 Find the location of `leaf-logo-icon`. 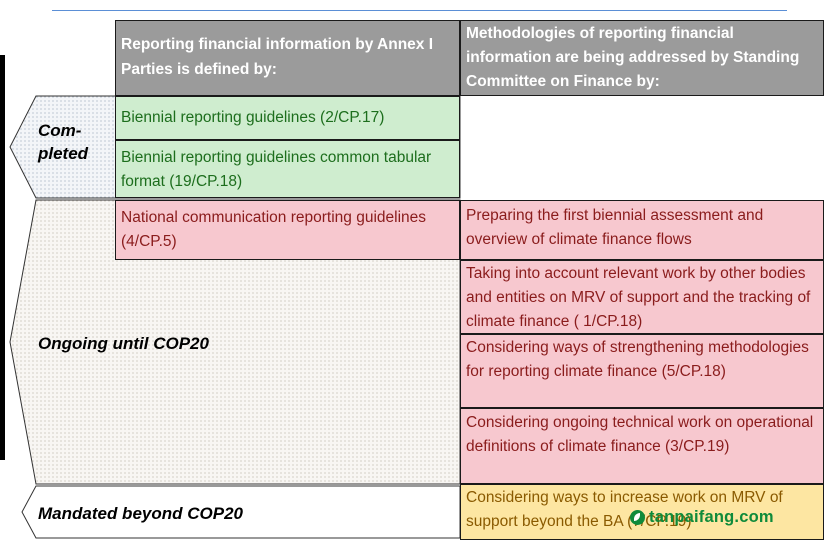

leaf-logo-icon is located at coordinates (637, 517).